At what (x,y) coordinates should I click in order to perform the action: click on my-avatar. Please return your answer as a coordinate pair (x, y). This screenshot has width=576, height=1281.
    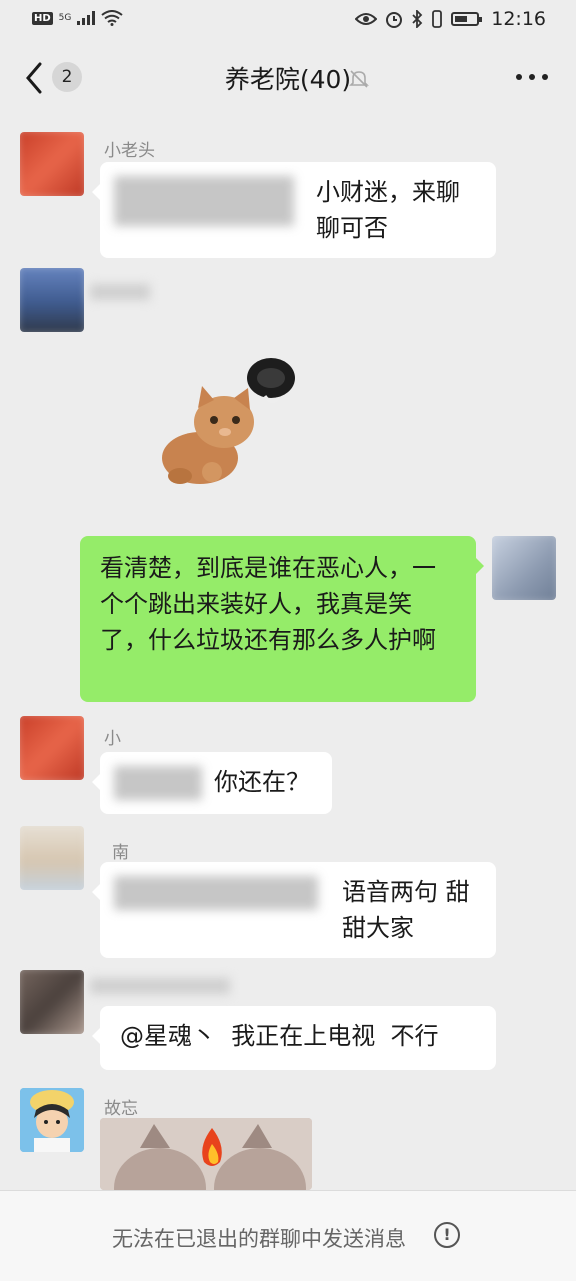
    Looking at the image, I should click on (524, 568).